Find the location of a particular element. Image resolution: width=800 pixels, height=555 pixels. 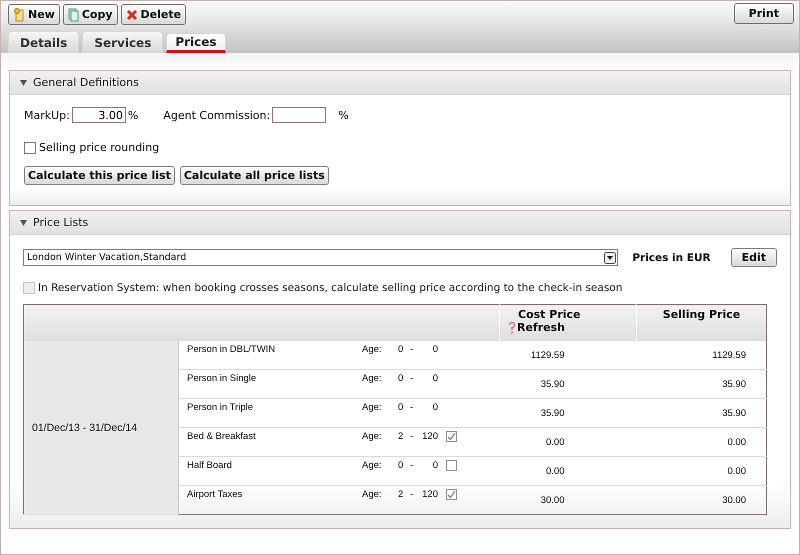

tab: Prices is located at coordinates (196, 43).